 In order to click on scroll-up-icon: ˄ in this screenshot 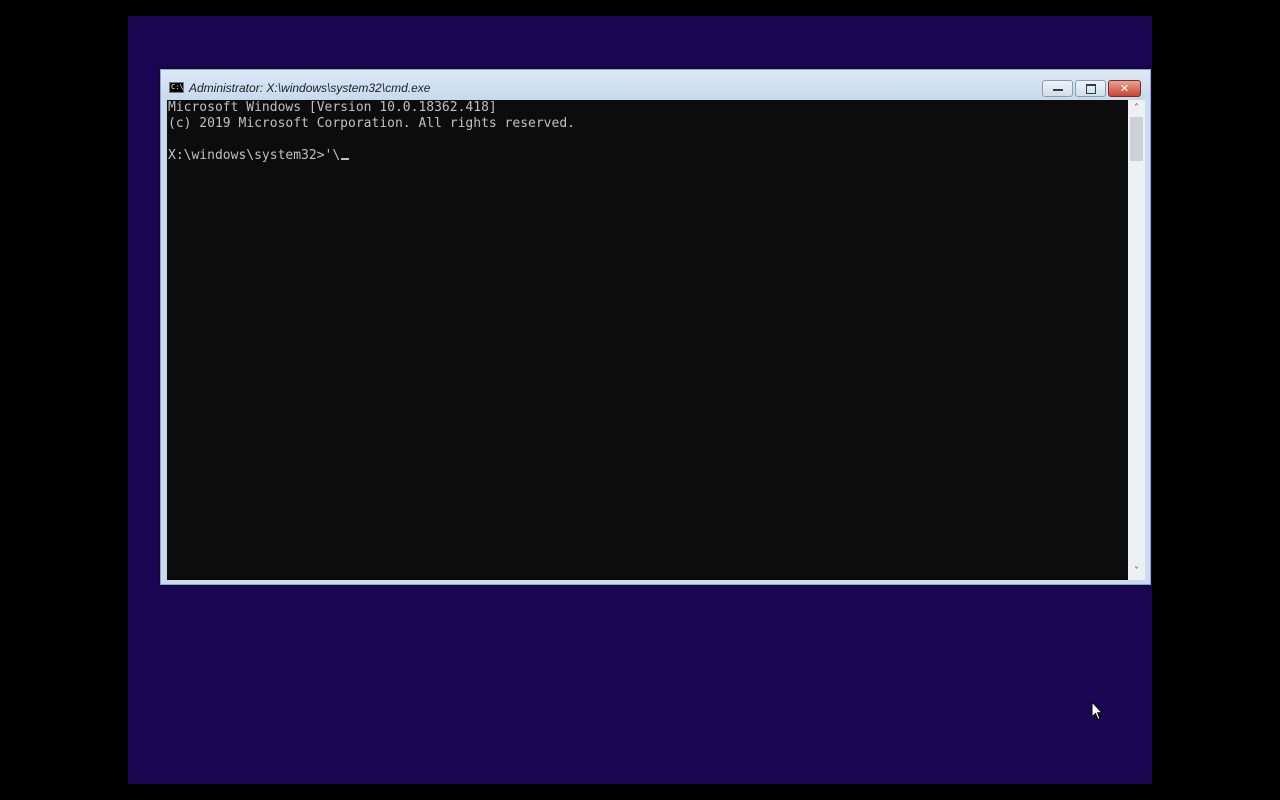, I will do `click(1136, 108)`.